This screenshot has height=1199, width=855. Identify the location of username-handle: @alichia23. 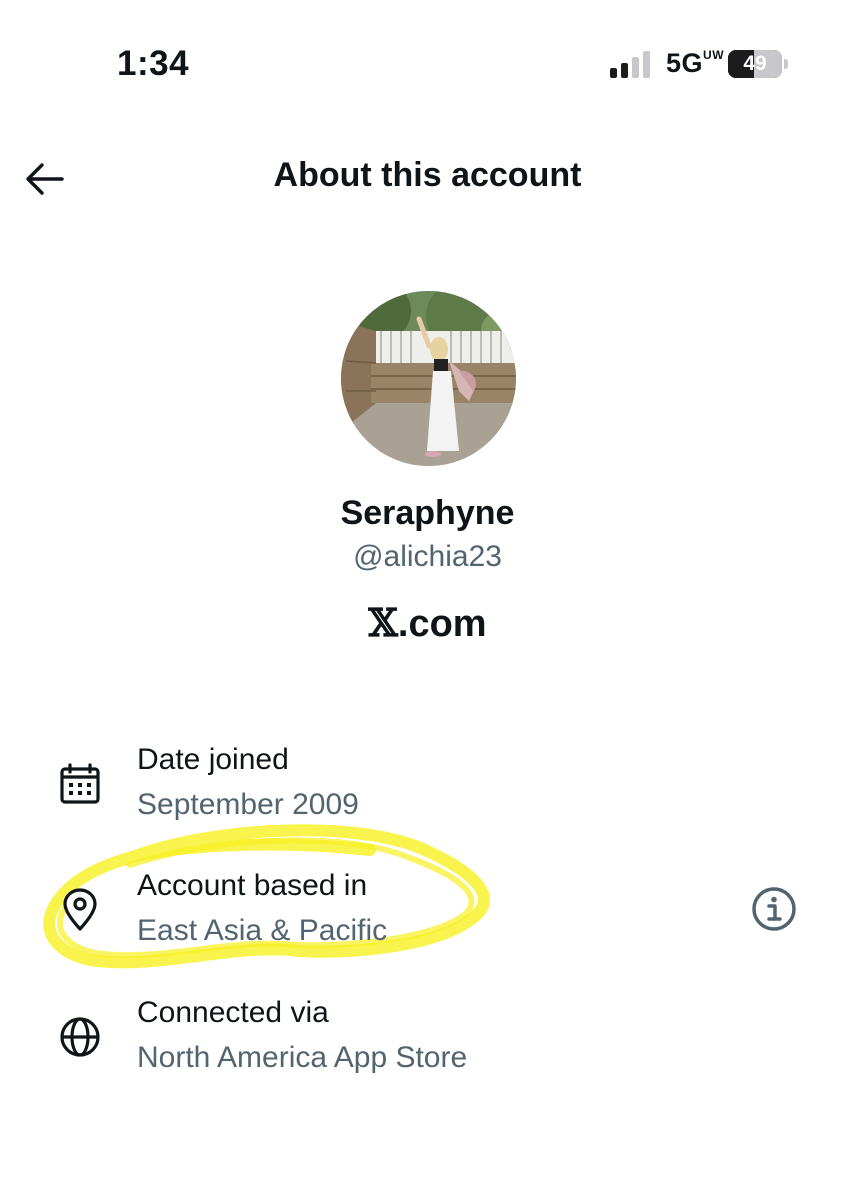
(427, 556).